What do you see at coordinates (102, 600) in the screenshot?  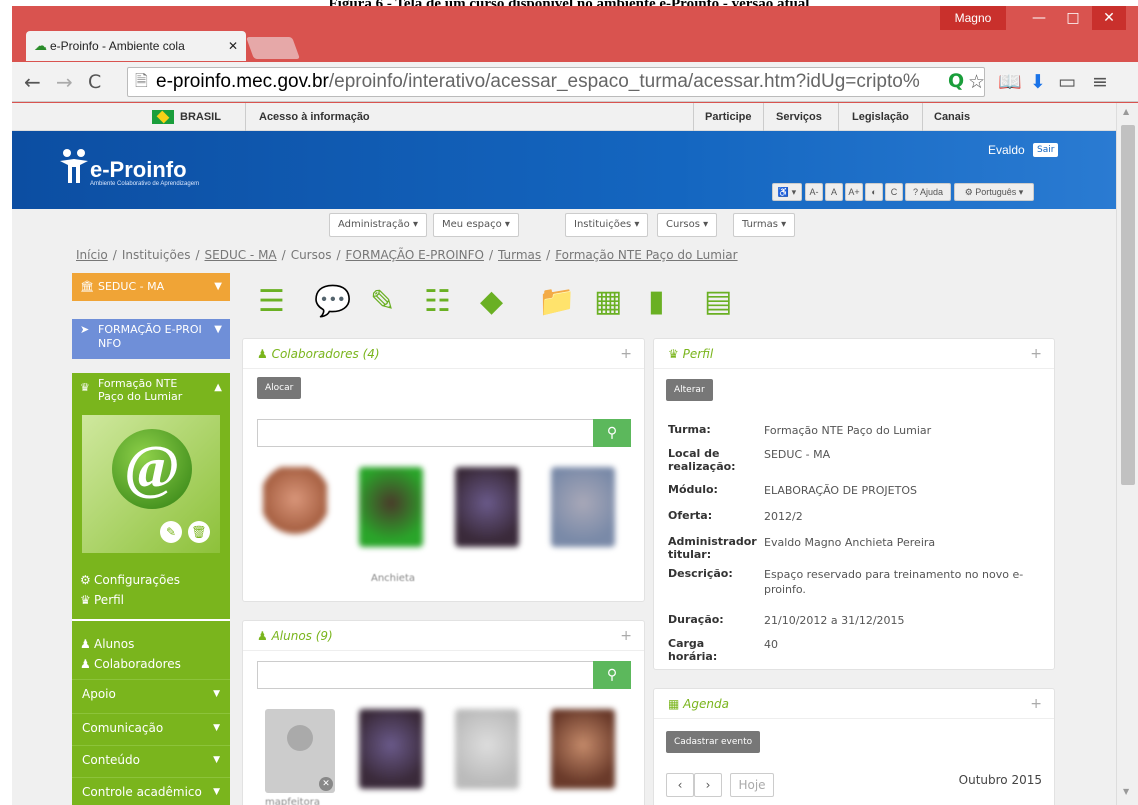 I see `sidebar-item-perfil: ♛ Perfil` at bounding box center [102, 600].